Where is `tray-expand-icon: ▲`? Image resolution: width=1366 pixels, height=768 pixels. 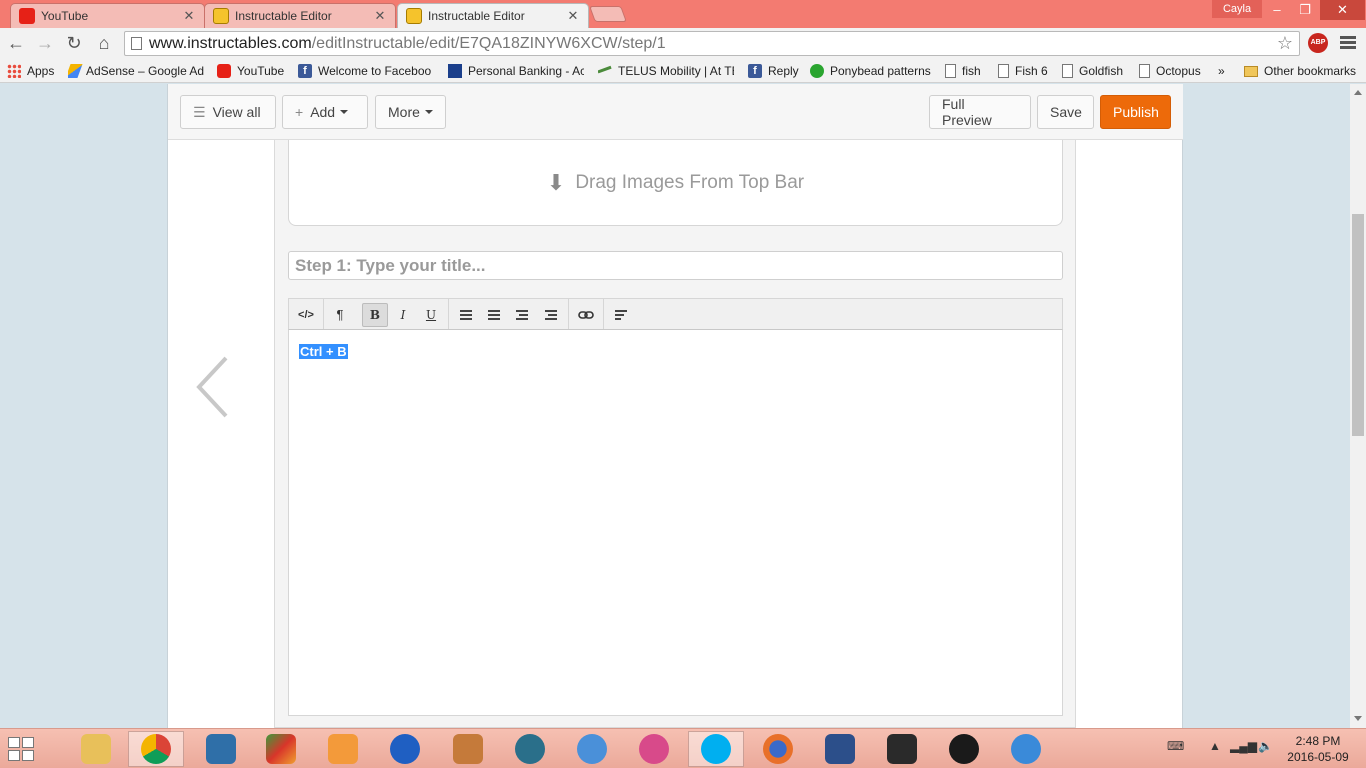 tray-expand-icon: ▲ is located at coordinates (1215, 746).